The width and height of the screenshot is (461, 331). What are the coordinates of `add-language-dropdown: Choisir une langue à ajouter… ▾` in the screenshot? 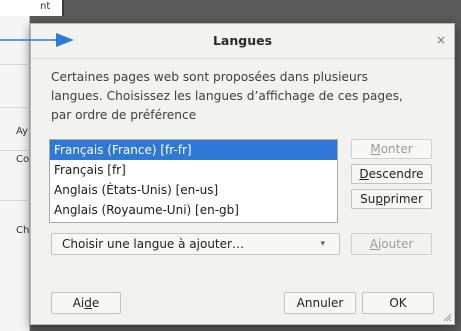 It's located at (195, 244).